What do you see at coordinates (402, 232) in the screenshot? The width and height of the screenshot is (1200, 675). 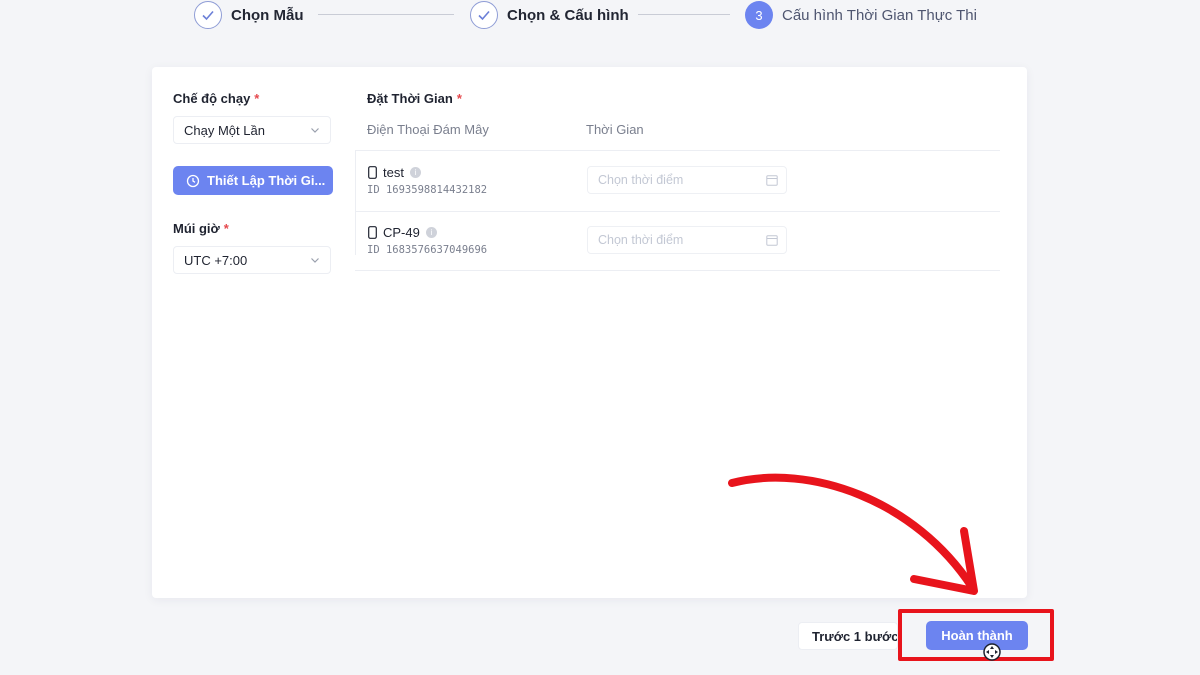 I see `device-name: CP-49 i` at bounding box center [402, 232].